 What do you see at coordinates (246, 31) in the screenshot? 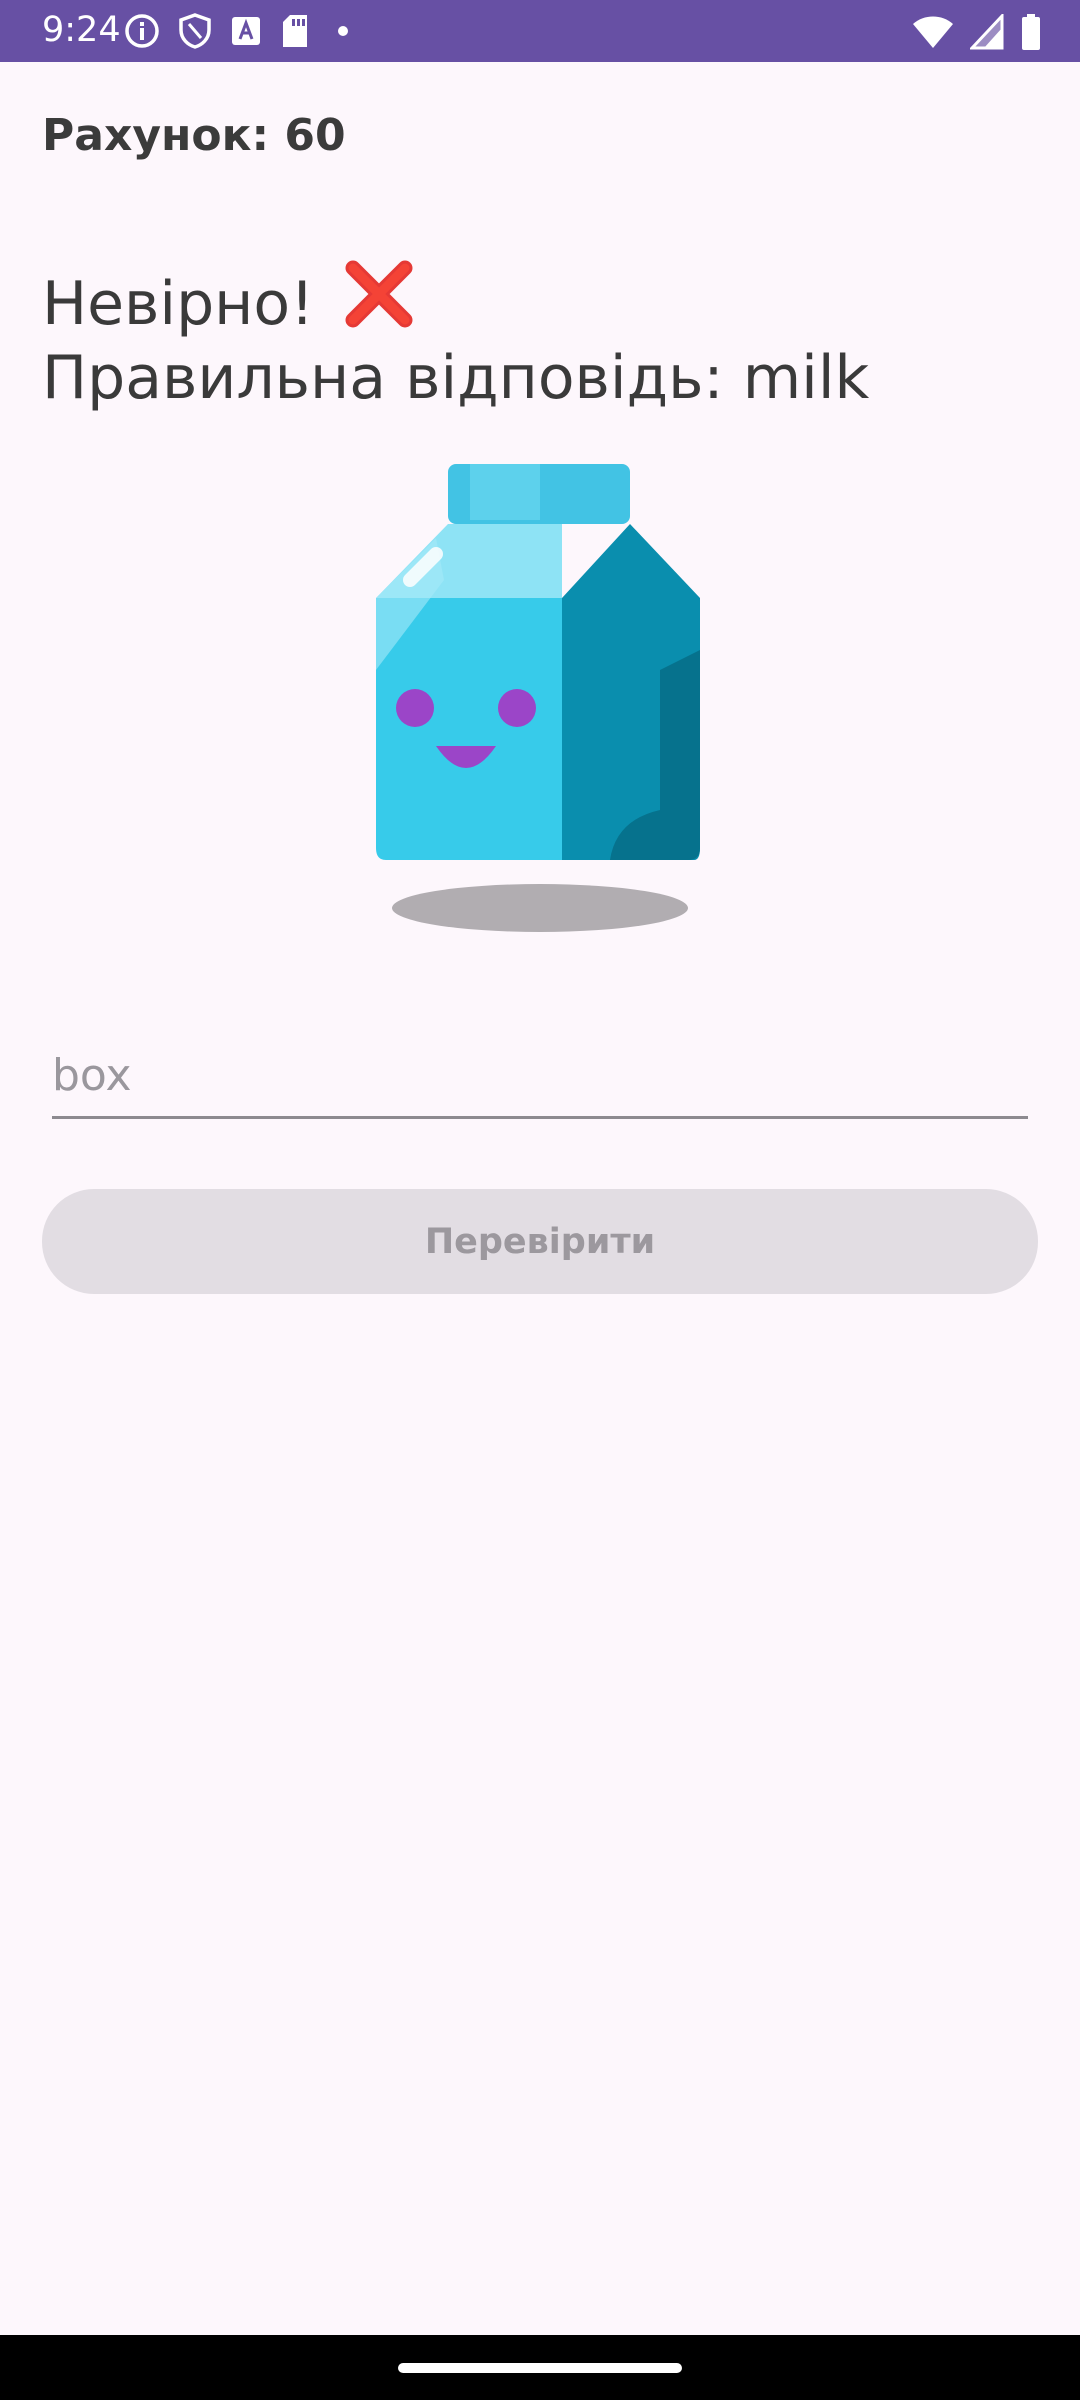
I see `font-download-icon` at bounding box center [246, 31].